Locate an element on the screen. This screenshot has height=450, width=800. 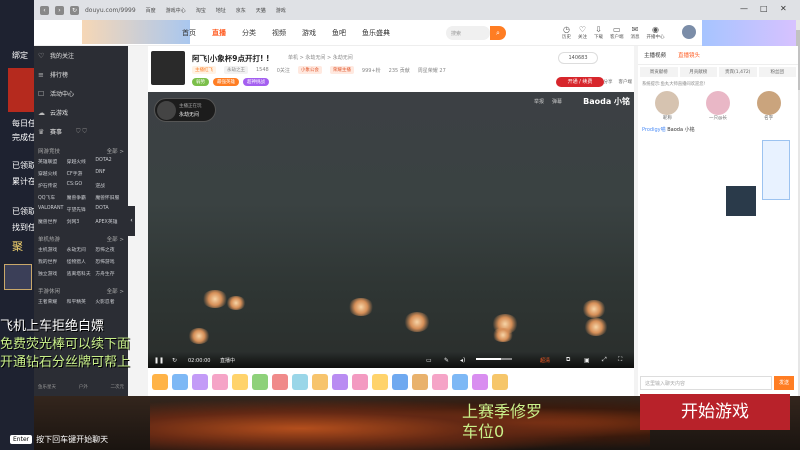
game-link: DOTA2 is located at coordinates (109, 161).